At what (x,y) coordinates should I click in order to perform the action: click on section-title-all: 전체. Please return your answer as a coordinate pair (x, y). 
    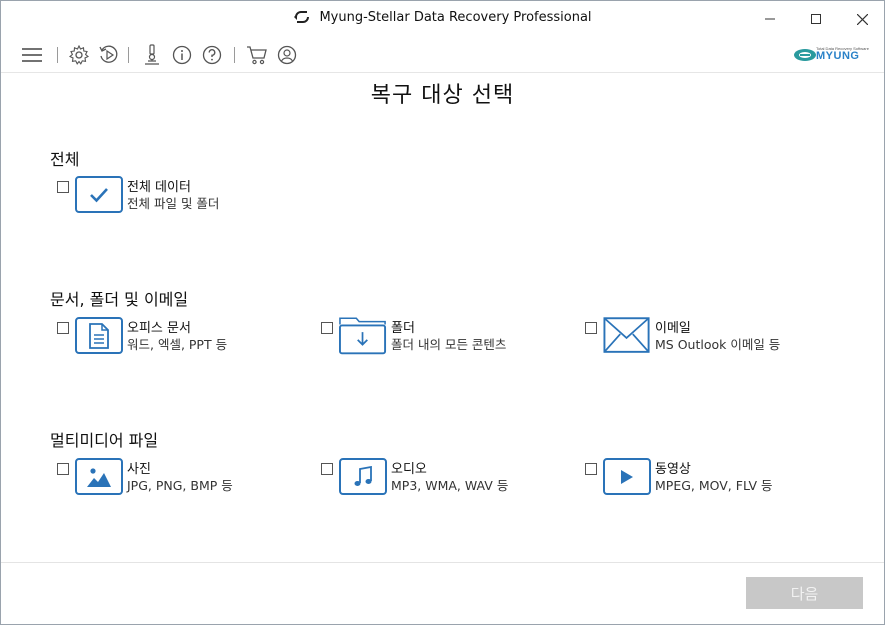
    Looking at the image, I should click on (65, 159).